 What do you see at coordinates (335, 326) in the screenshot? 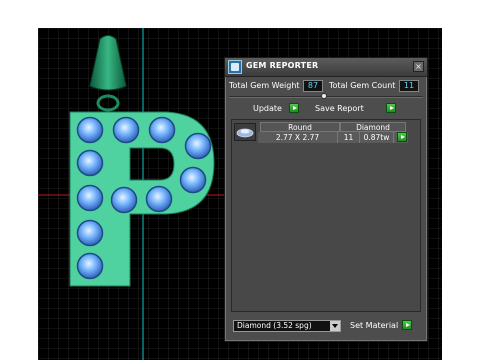
I see `dropdown-arrow-icon` at bounding box center [335, 326].